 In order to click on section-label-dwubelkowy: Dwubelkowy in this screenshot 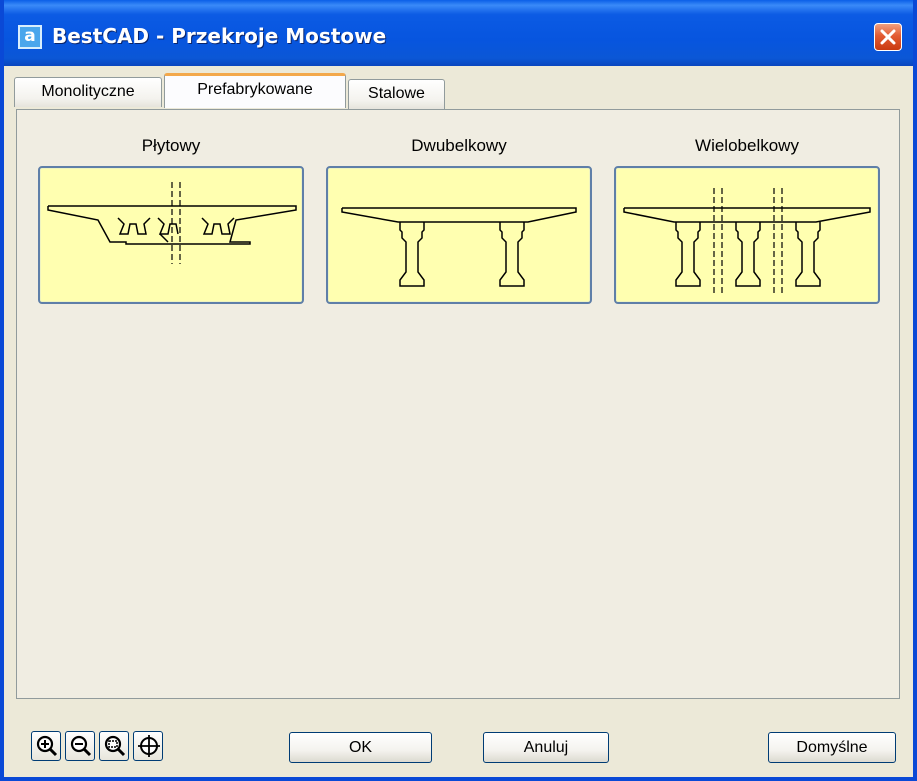, I will do `click(459, 145)`.